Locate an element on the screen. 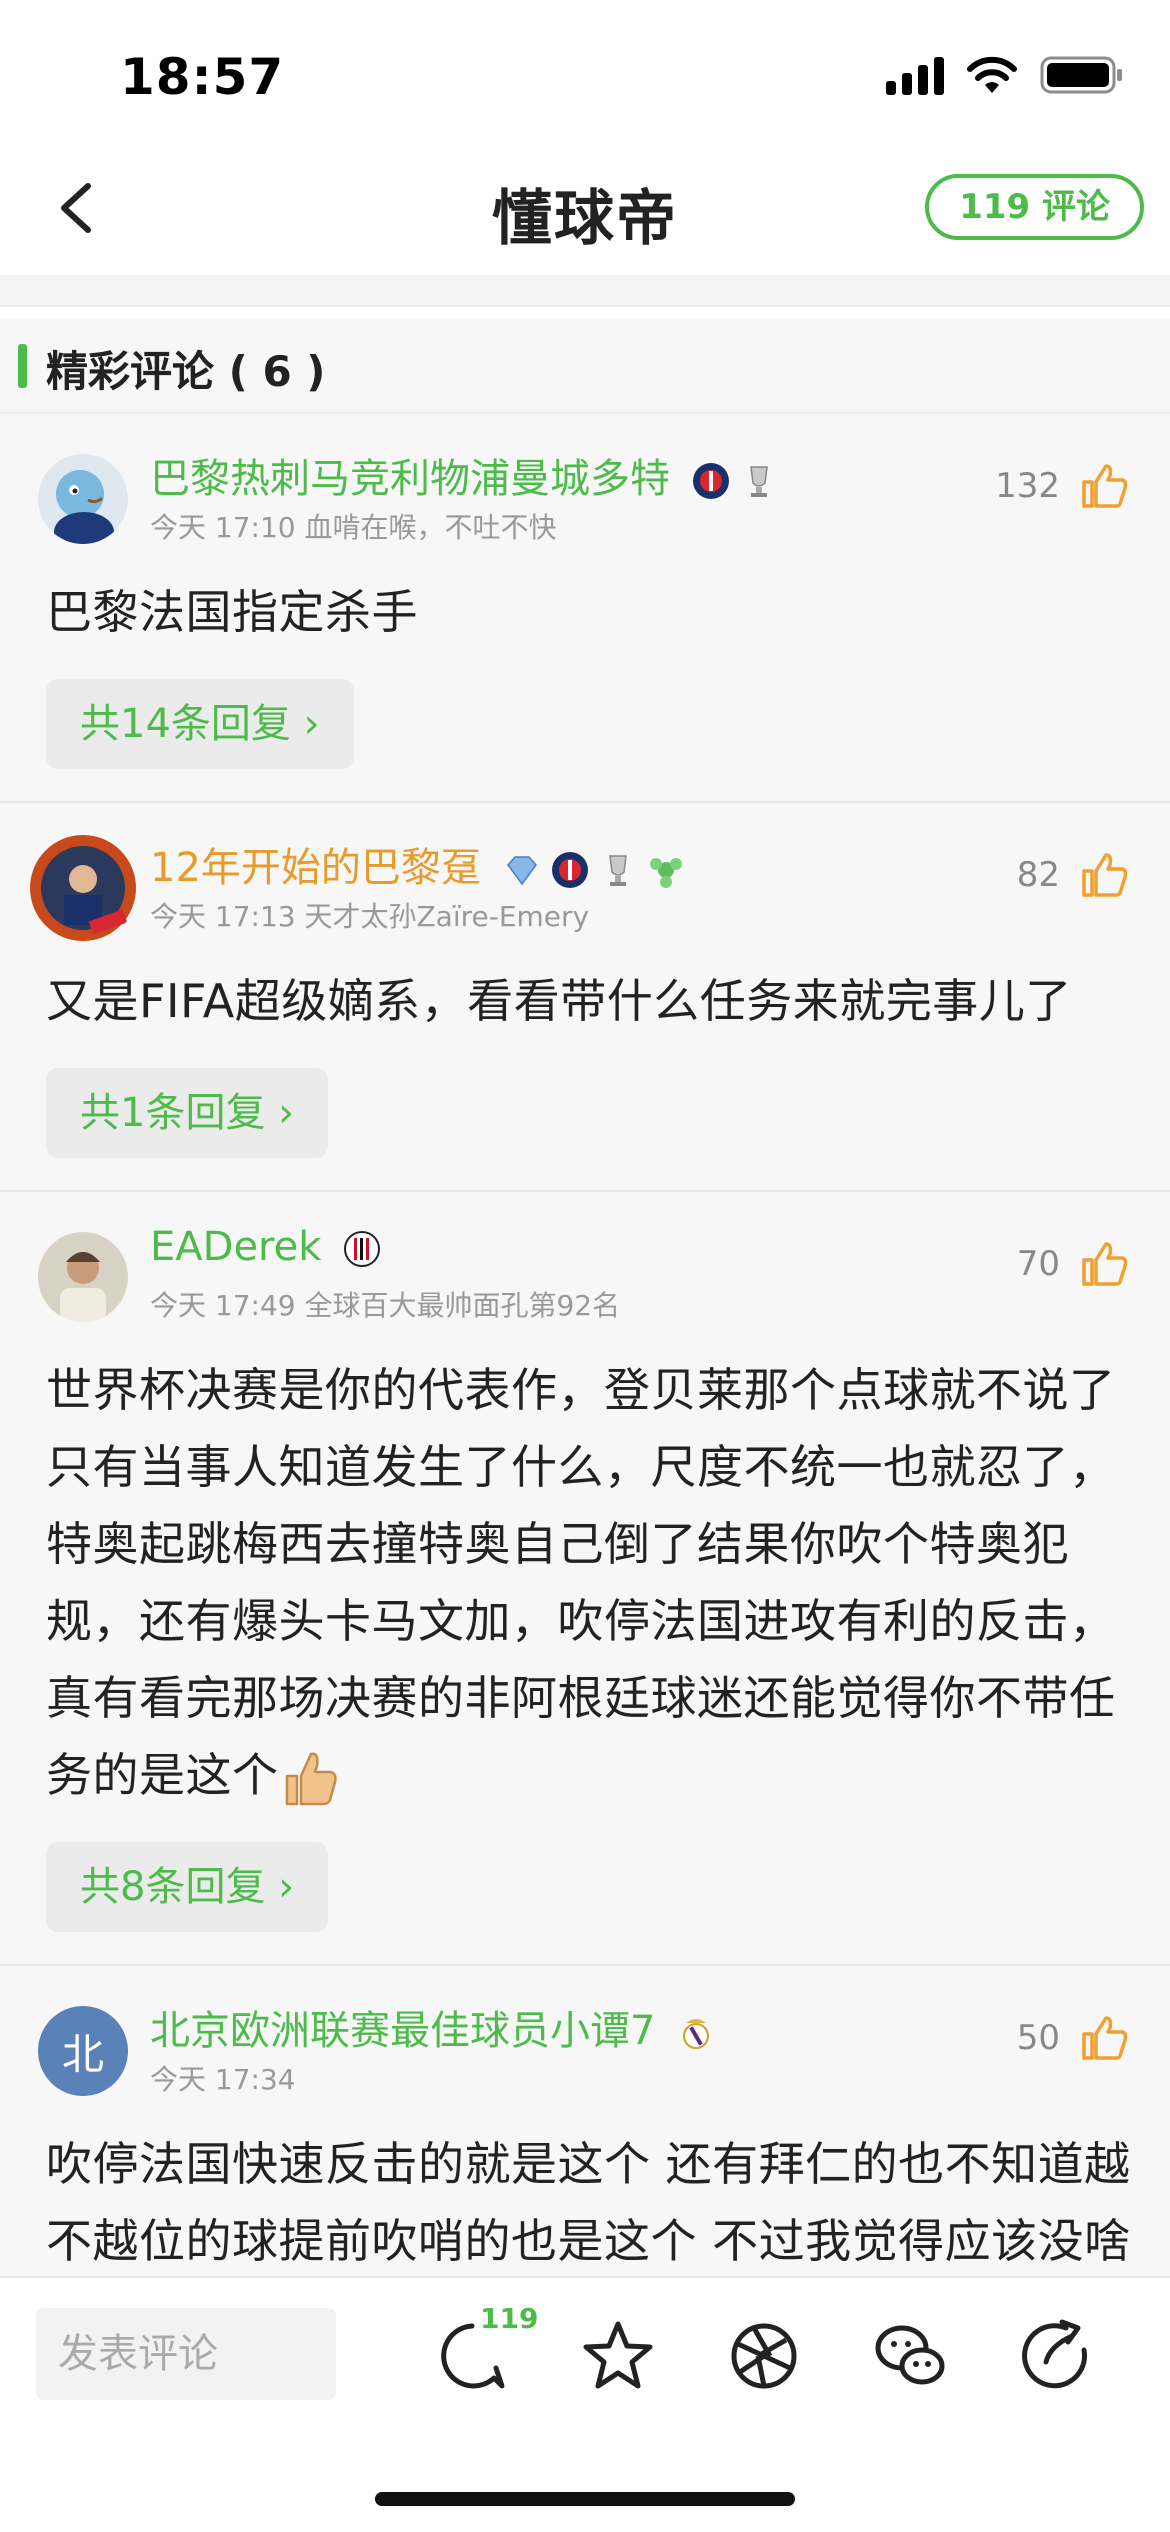  cellular-signal-icon is located at coordinates (915, 75).